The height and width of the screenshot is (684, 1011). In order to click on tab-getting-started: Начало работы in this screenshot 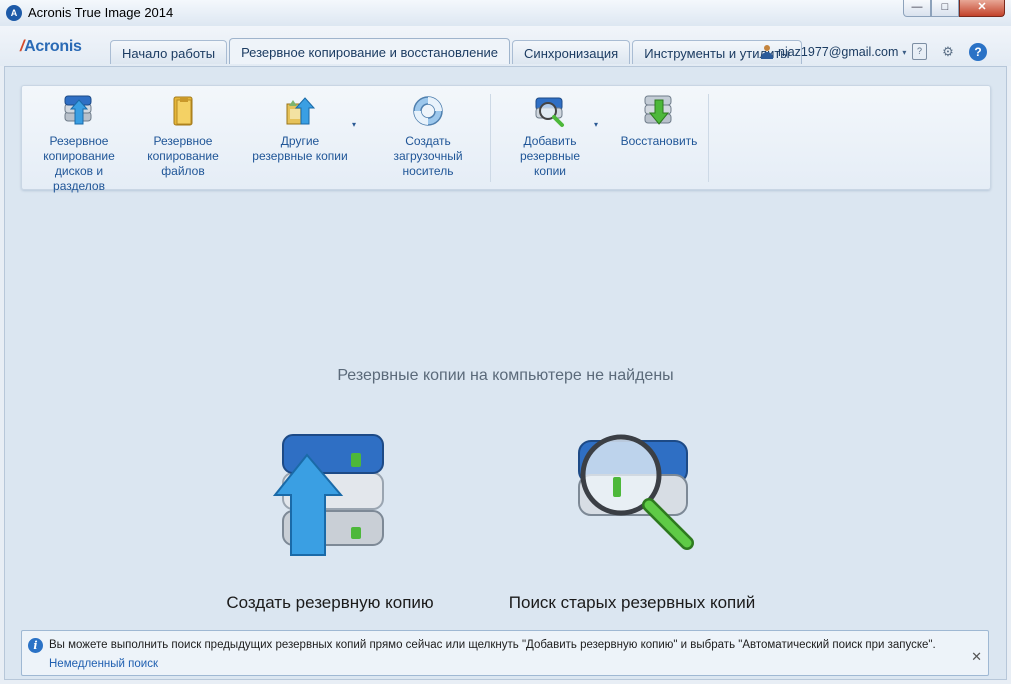, I will do `click(169, 52)`.